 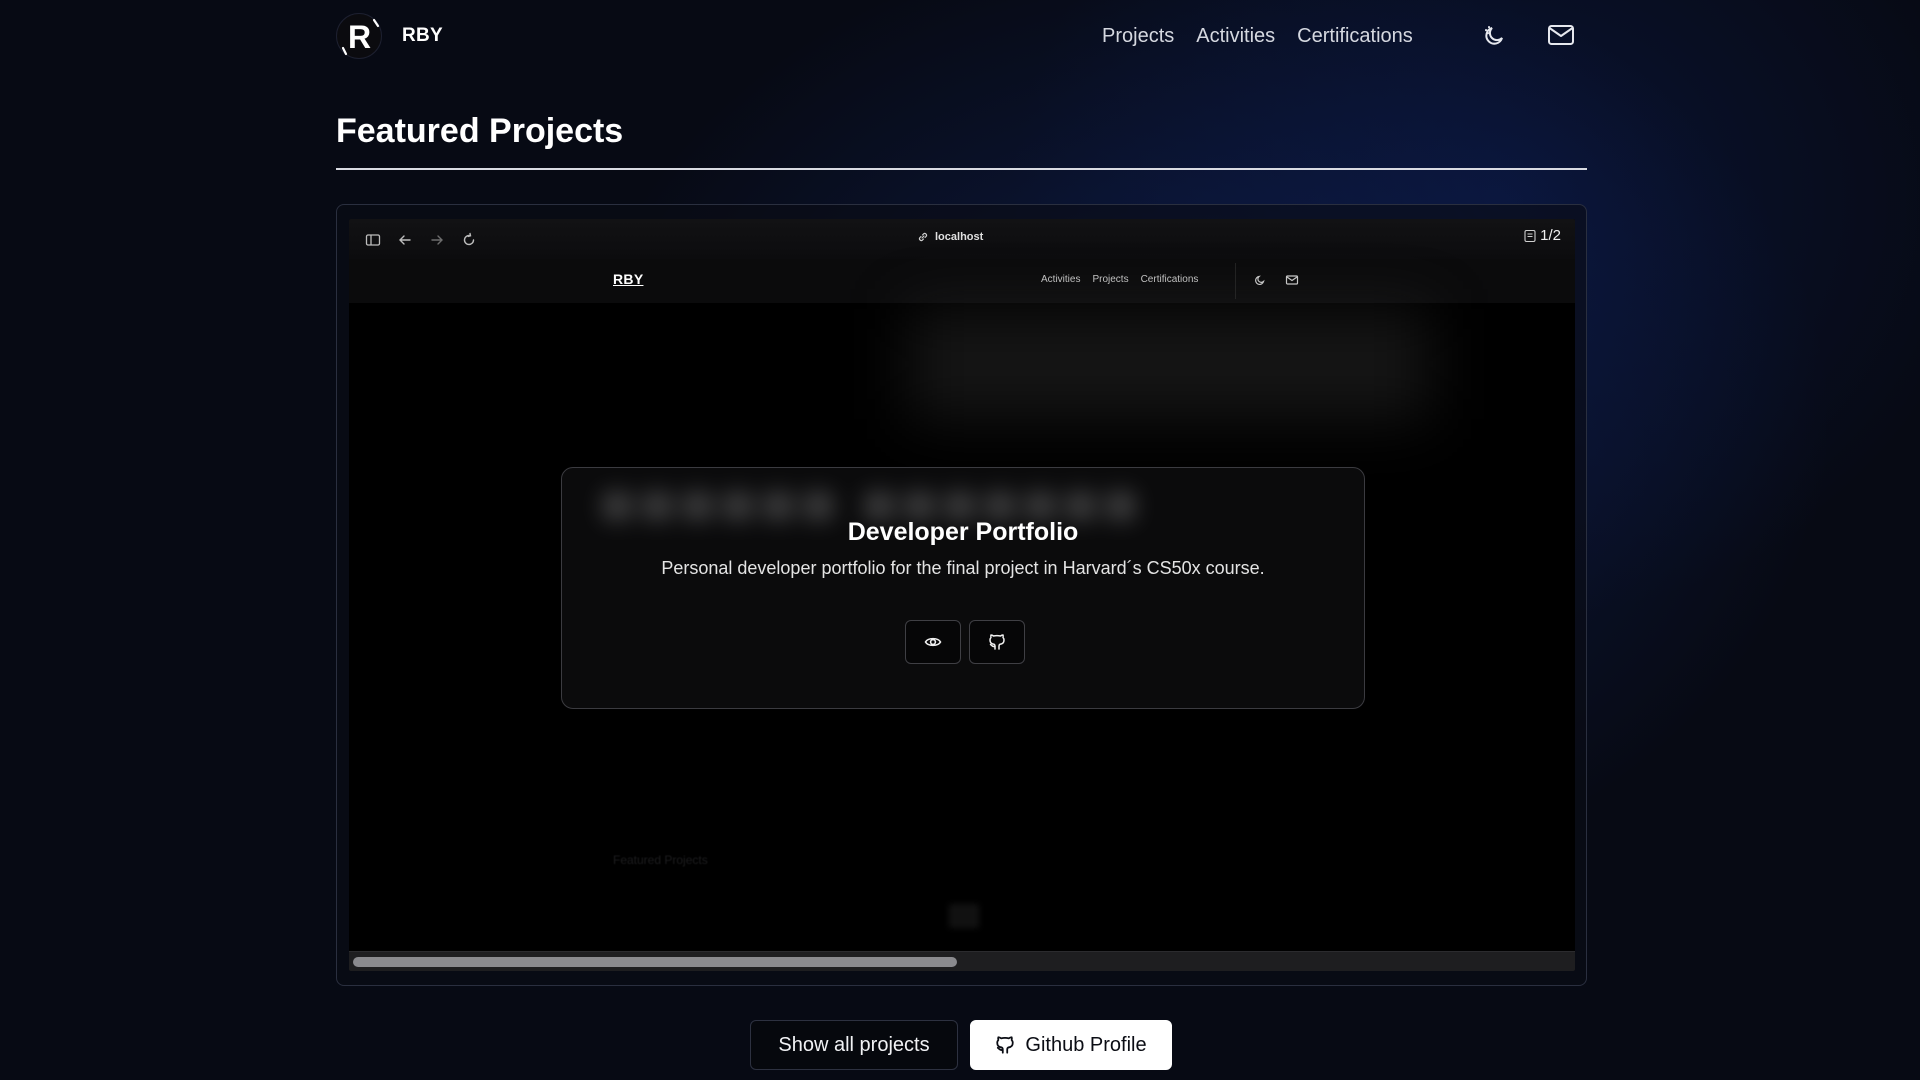 I want to click on top-navigation: R RBY Projects Activities Certifications, so click(x=960, y=38).